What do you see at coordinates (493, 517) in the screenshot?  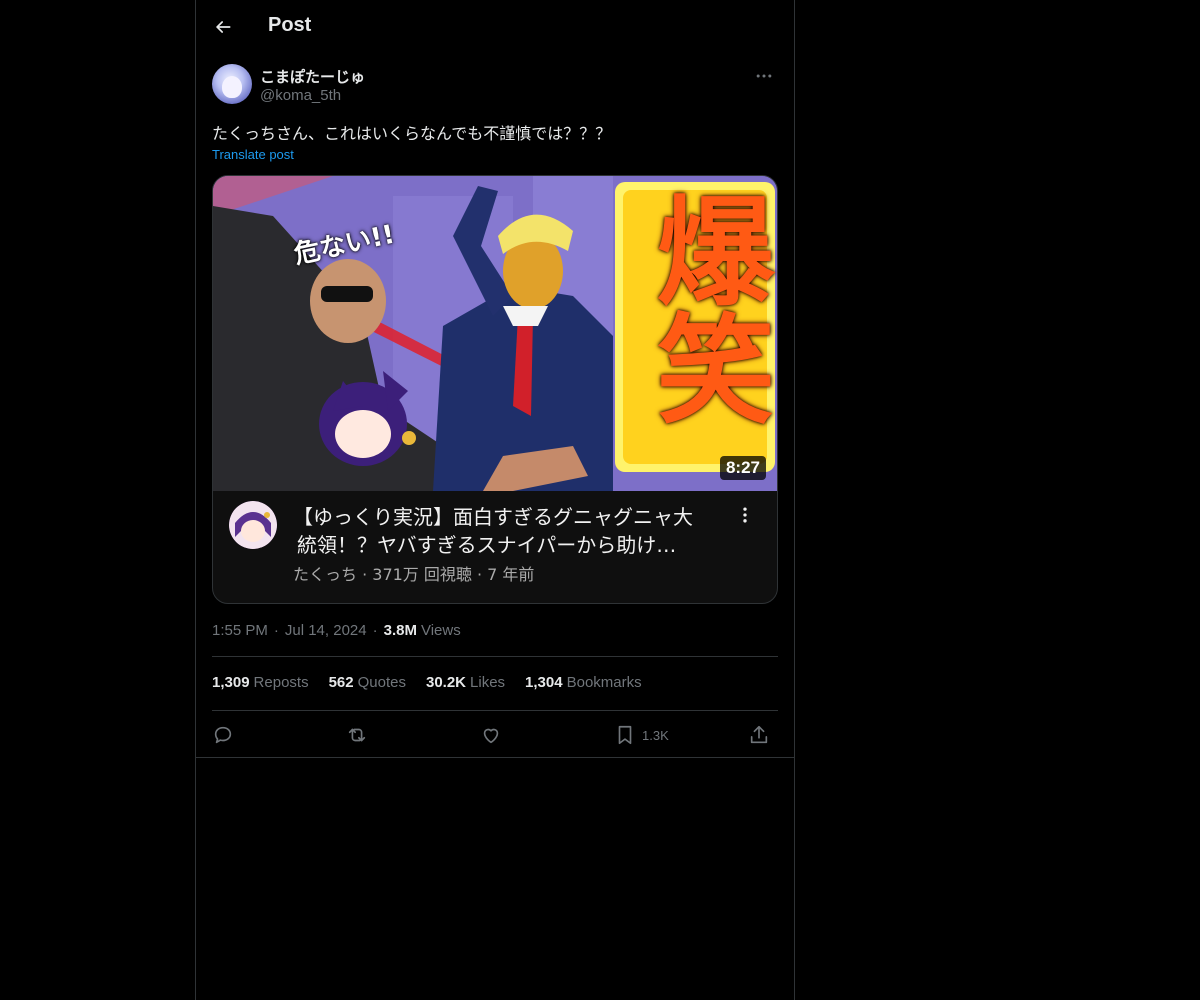 I see `video-title-line-1: 【ゆっくり実況】面白すぎるグニャグニャ大` at bounding box center [493, 517].